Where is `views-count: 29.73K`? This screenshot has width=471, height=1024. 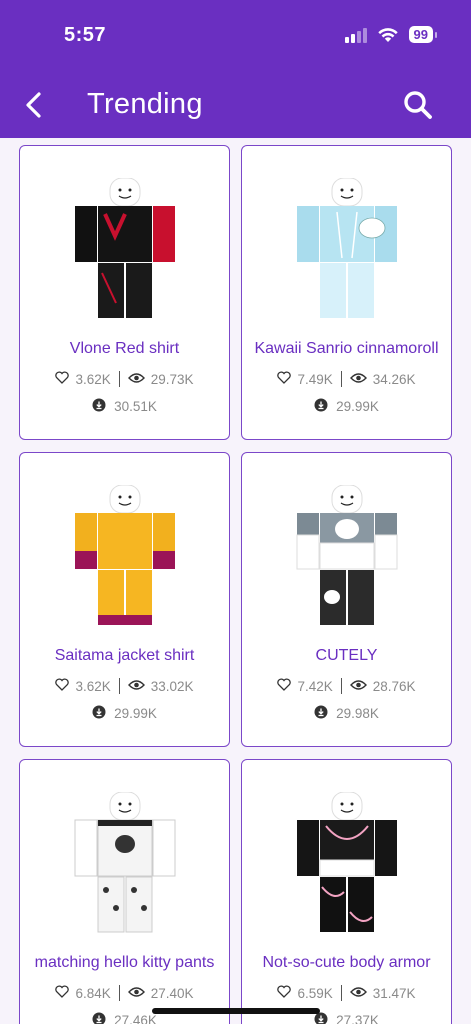
views-count: 29.73K is located at coordinates (172, 379).